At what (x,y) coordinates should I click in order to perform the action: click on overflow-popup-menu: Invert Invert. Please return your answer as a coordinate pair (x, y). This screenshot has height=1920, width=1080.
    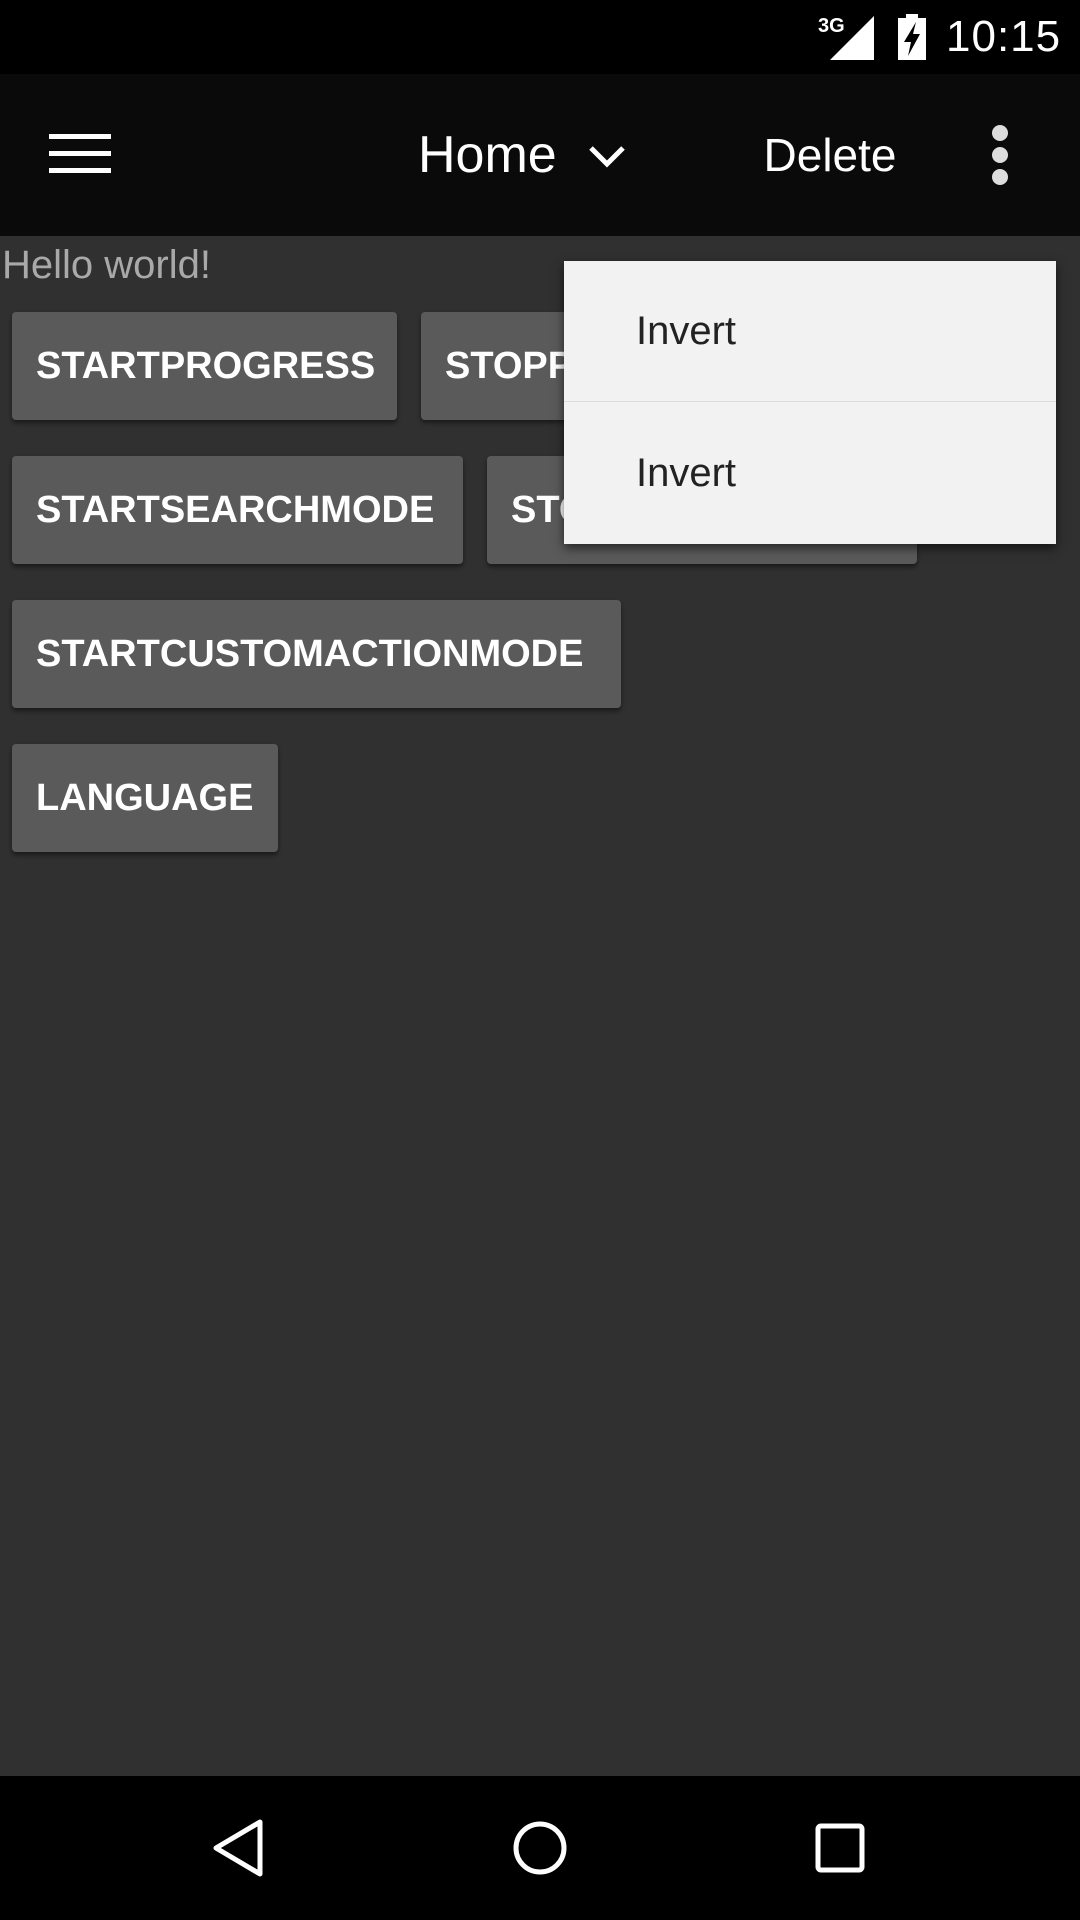
    Looking at the image, I should click on (810, 402).